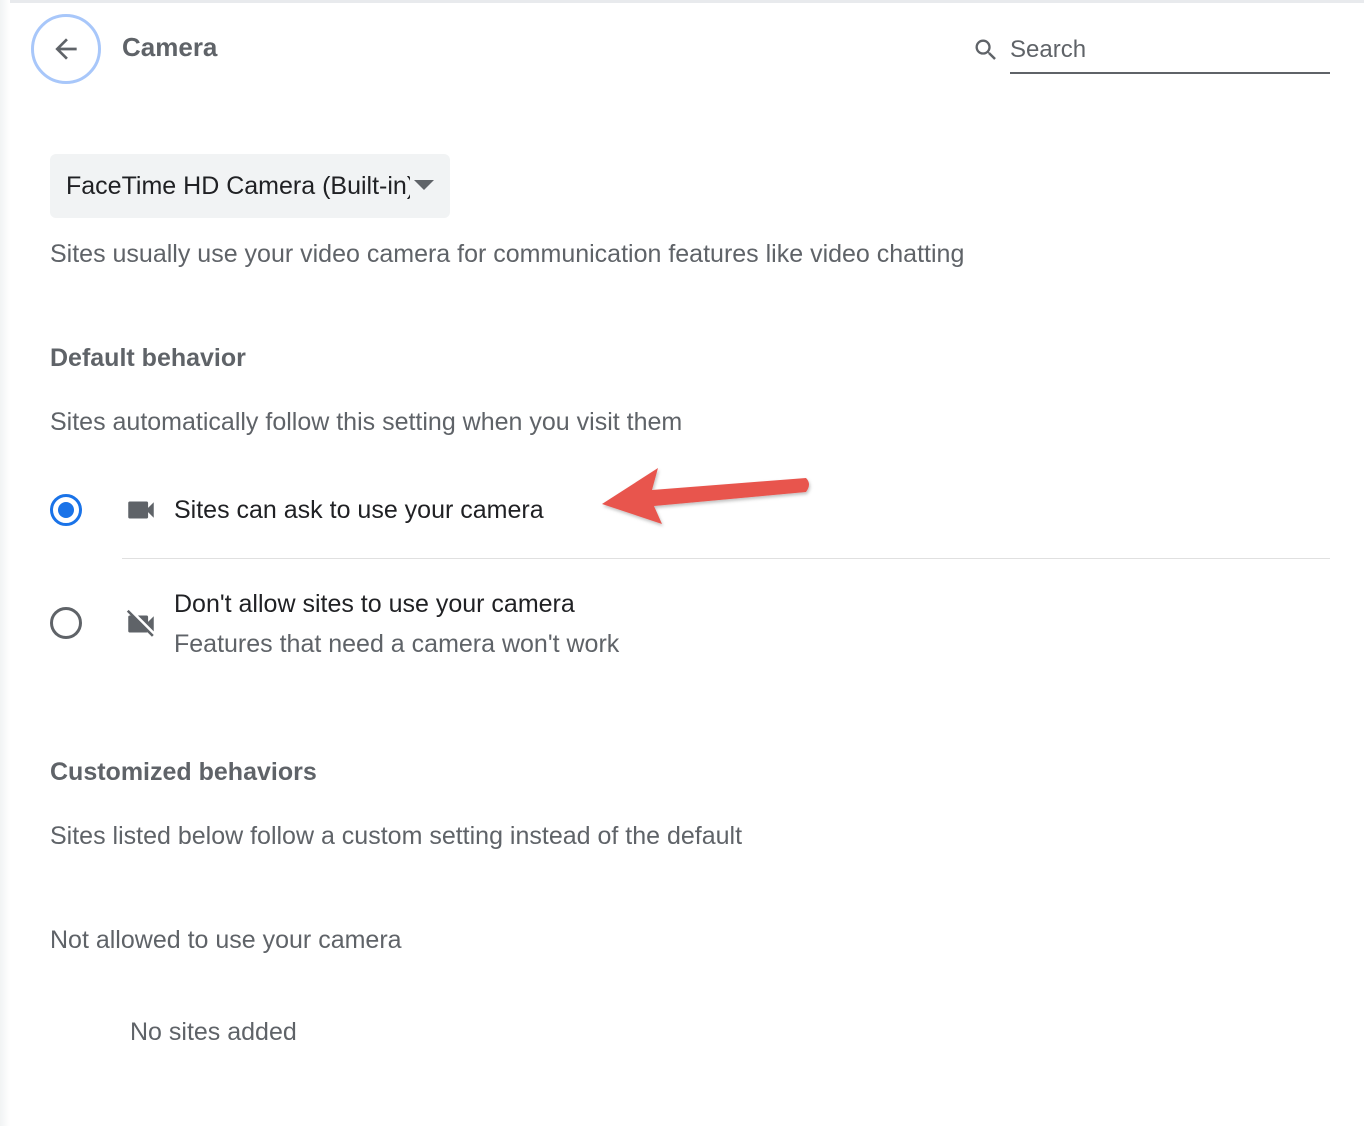 The width and height of the screenshot is (1364, 1126). I want to click on not-allowed-heading: Not allowed to use your camera, so click(226, 940).